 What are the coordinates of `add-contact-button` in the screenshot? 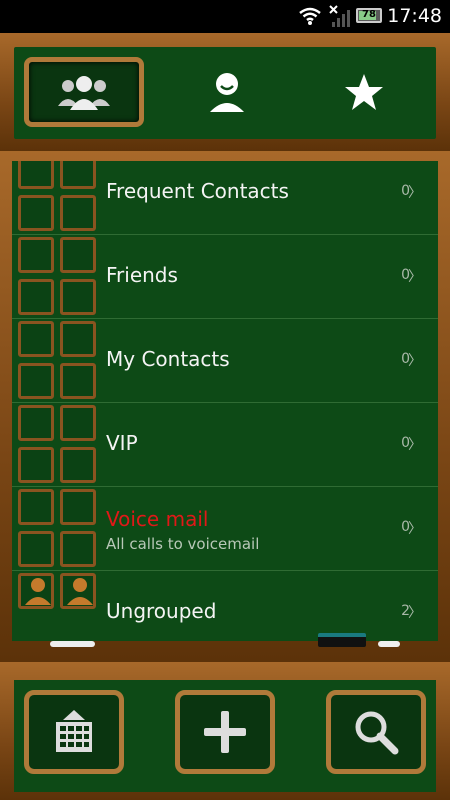 It's located at (225, 732).